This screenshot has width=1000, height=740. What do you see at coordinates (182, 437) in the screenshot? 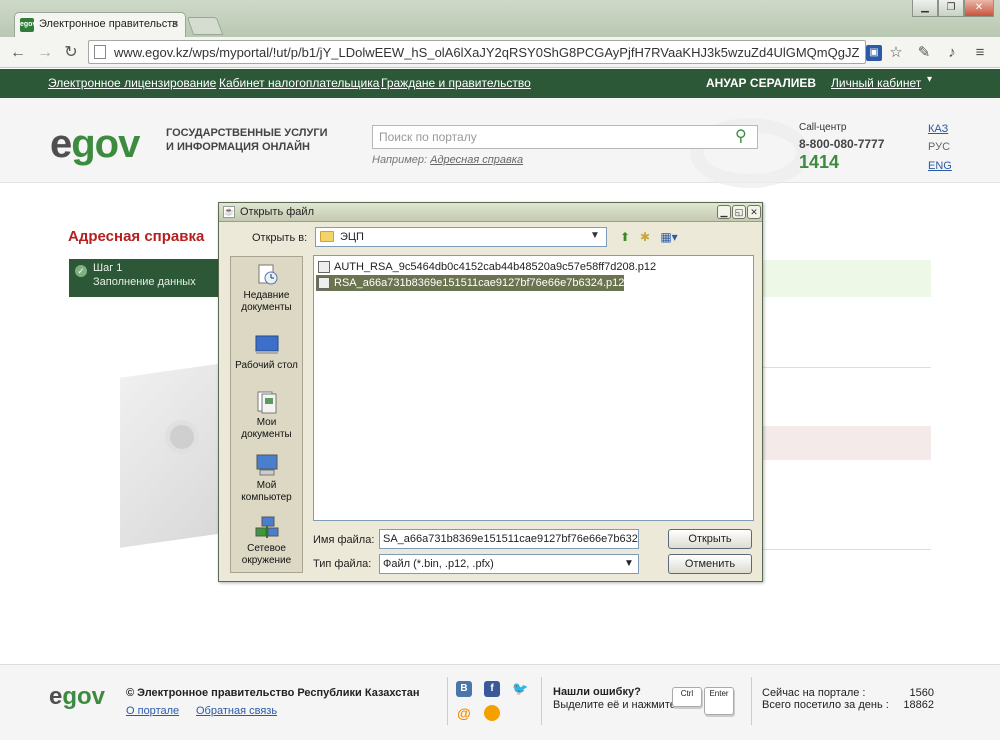
I see `device-knob-illustration` at bounding box center [182, 437].